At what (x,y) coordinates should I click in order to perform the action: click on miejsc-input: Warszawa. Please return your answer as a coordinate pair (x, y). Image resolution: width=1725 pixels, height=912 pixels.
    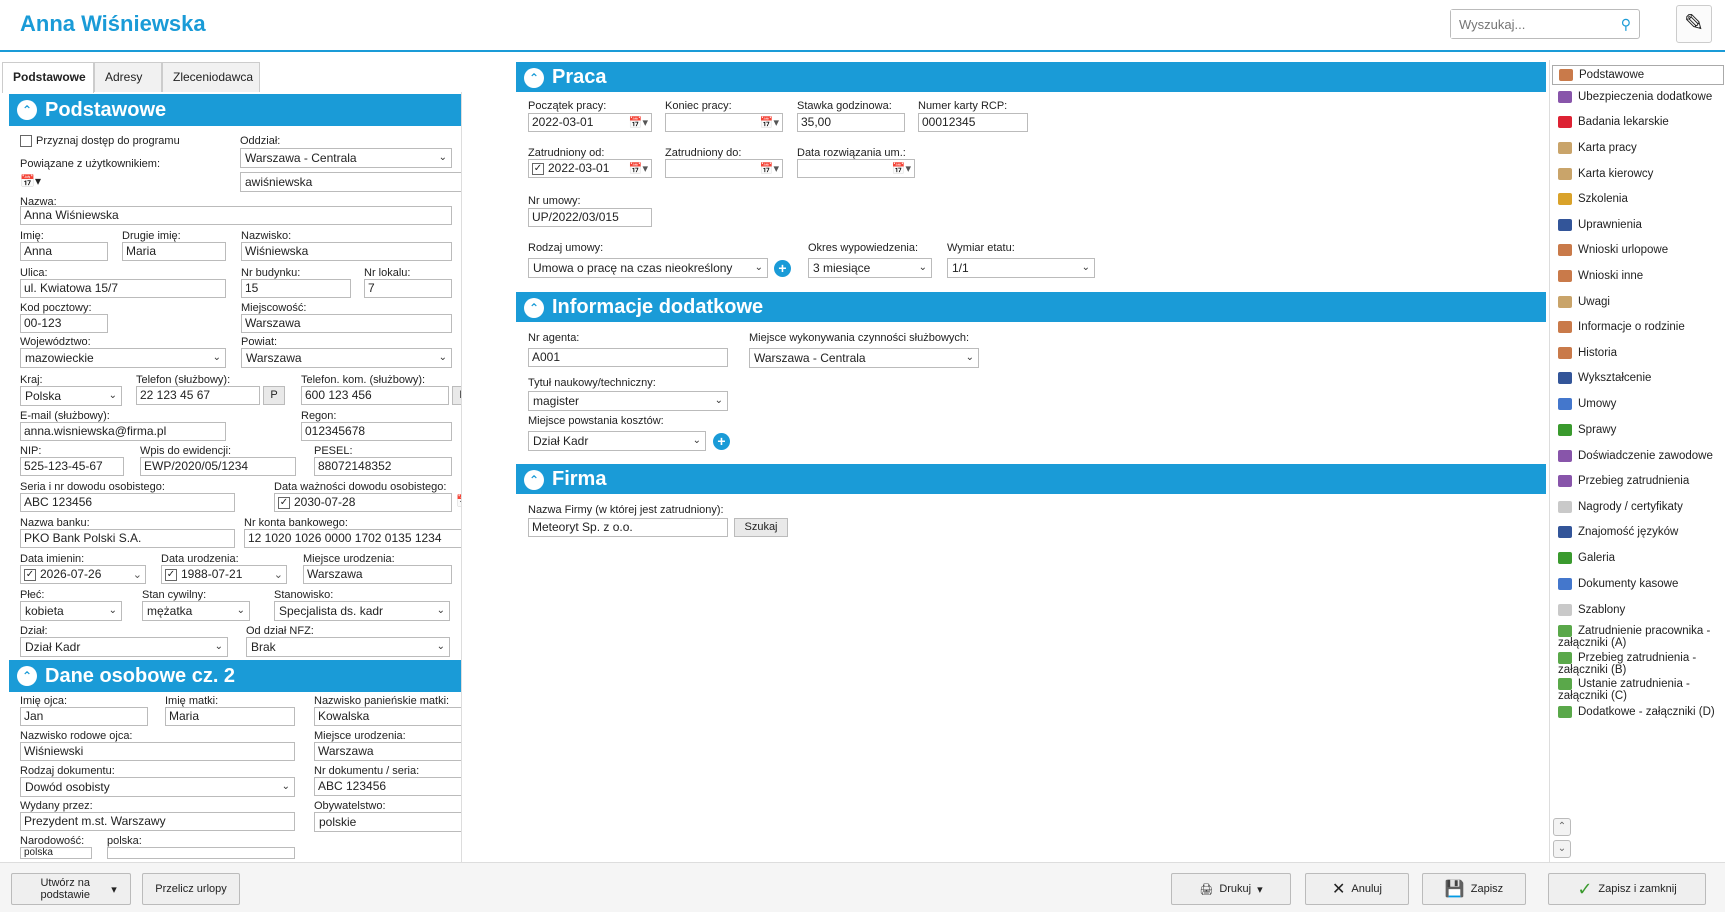
    Looking at the image, I should click on (346, 323).